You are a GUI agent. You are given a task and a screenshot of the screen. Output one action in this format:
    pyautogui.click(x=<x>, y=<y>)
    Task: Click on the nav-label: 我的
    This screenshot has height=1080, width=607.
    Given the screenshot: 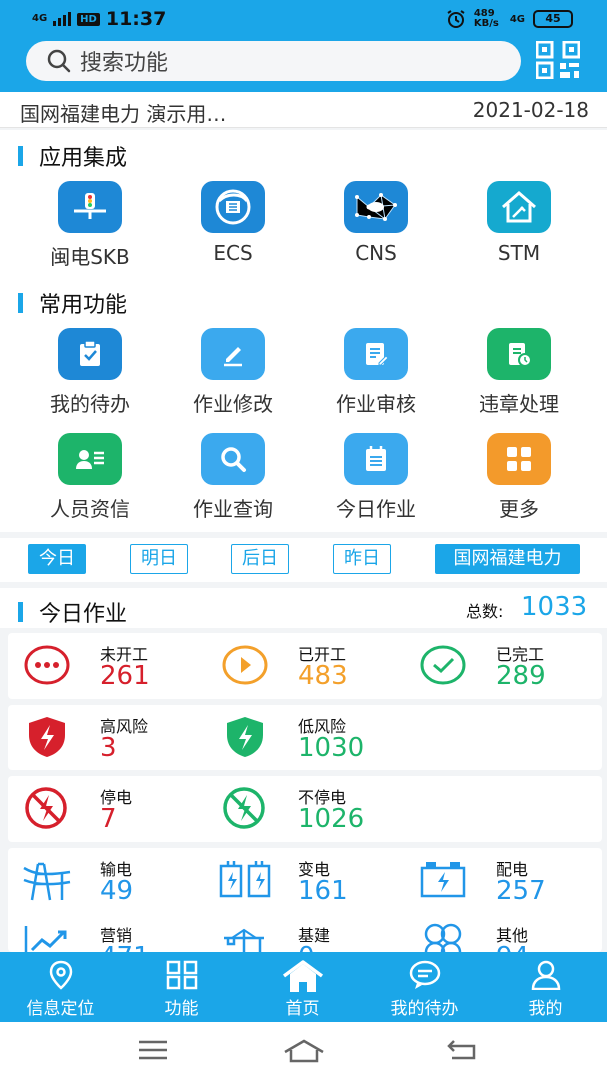 What is the action you would take?
    pyautogui.click(x=545, y=1009)
    